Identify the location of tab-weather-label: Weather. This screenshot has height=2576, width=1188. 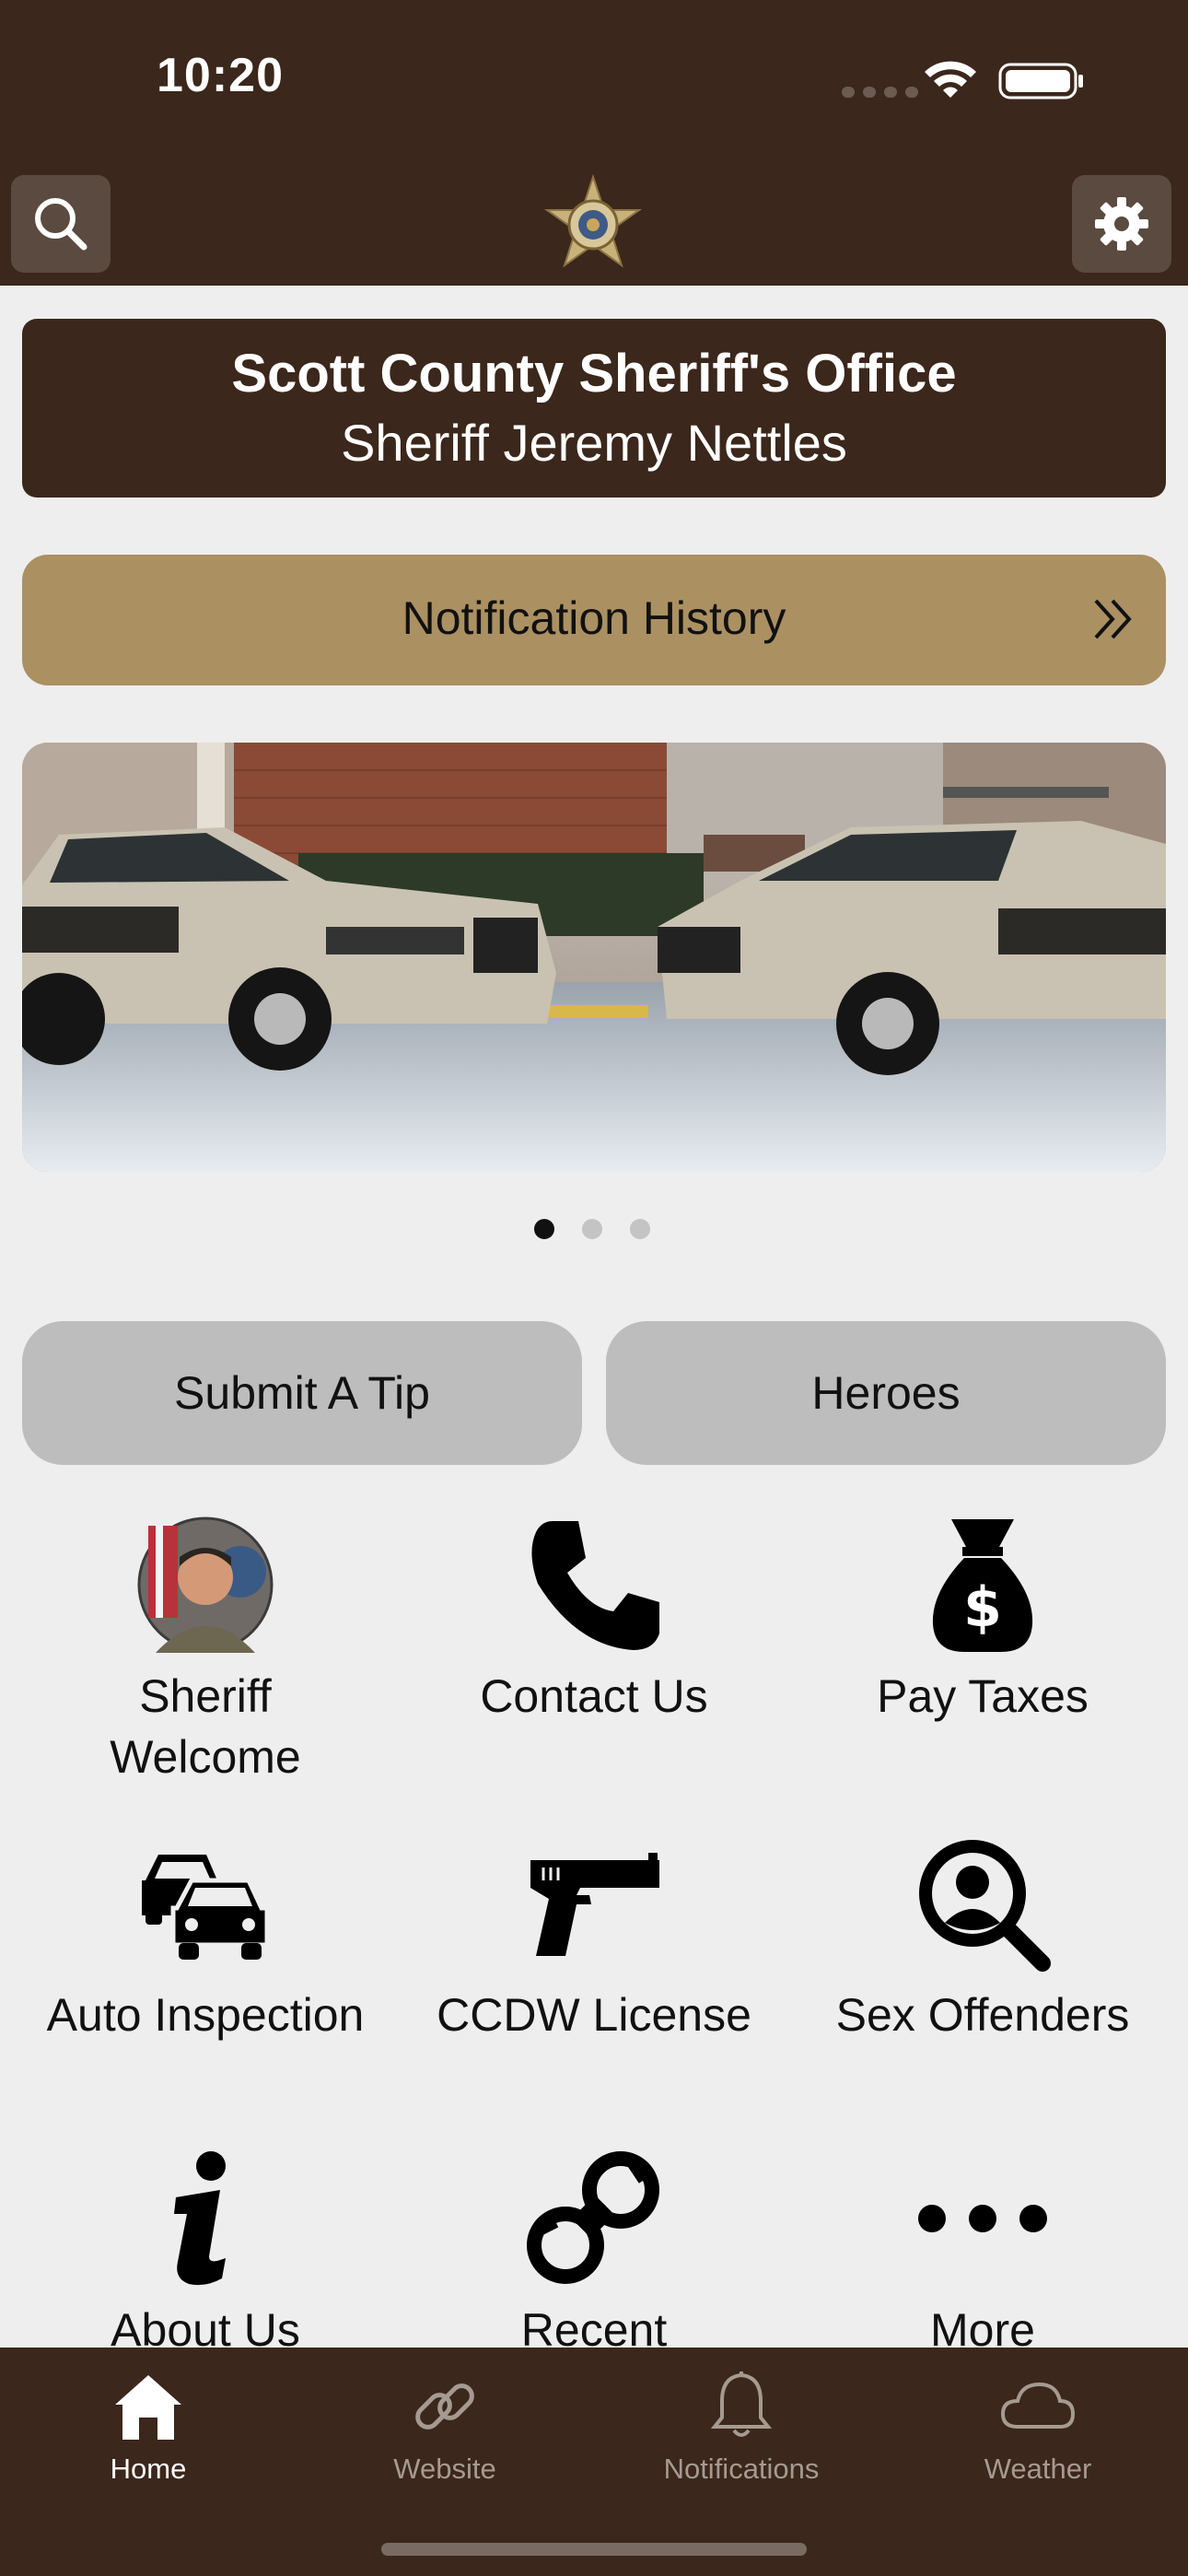
(1038, 2469).